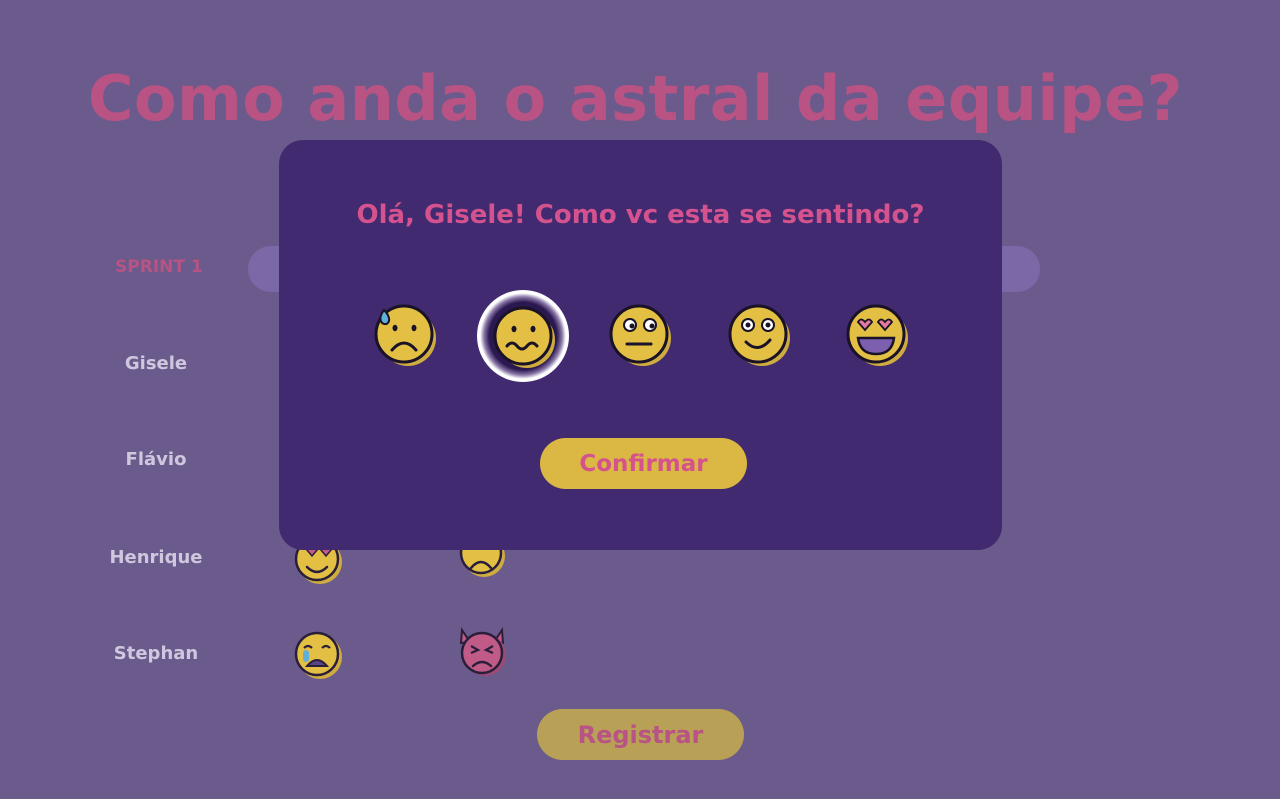 The width and height of the screenshot is (1280, 799). Describe the element at coordinates (643, 463) in the screenshot. I see `confirm-button: Confirmar` at that location.